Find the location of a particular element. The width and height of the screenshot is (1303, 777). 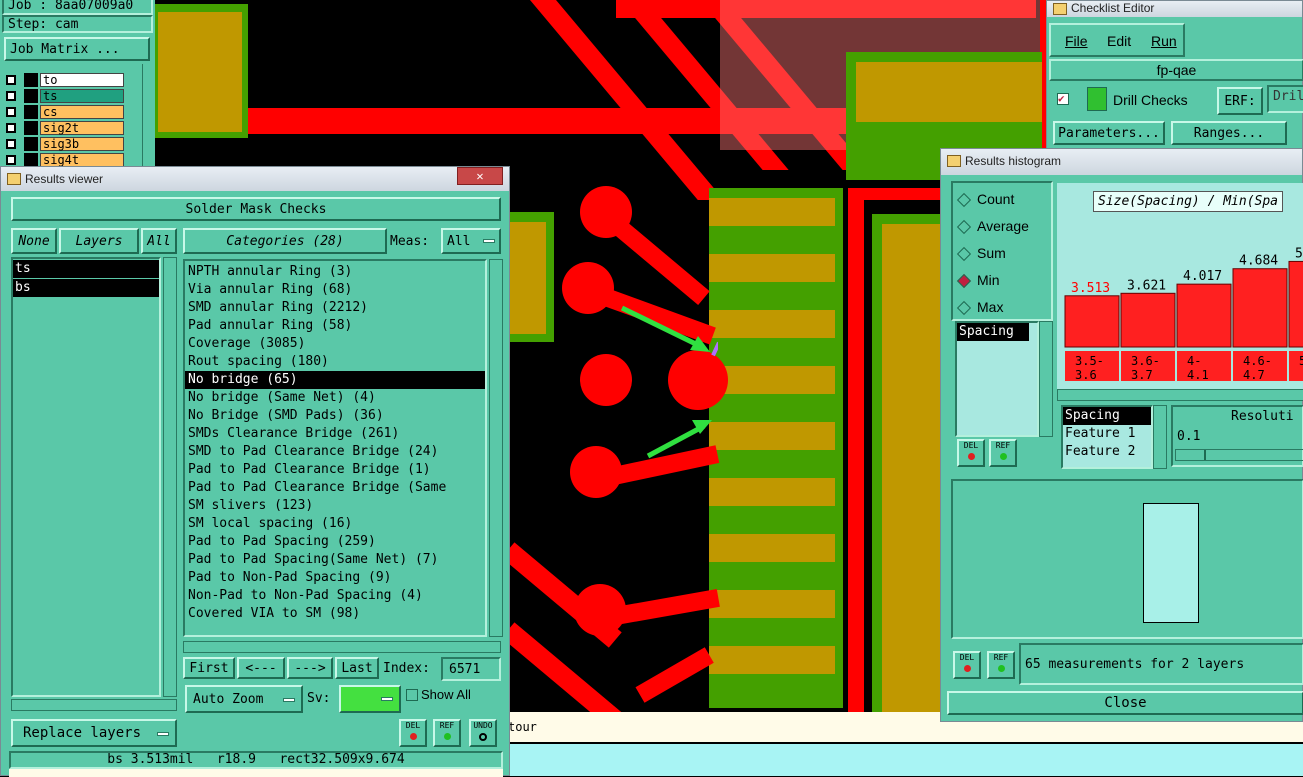

first-button: First is located at coordinates (209, 668).